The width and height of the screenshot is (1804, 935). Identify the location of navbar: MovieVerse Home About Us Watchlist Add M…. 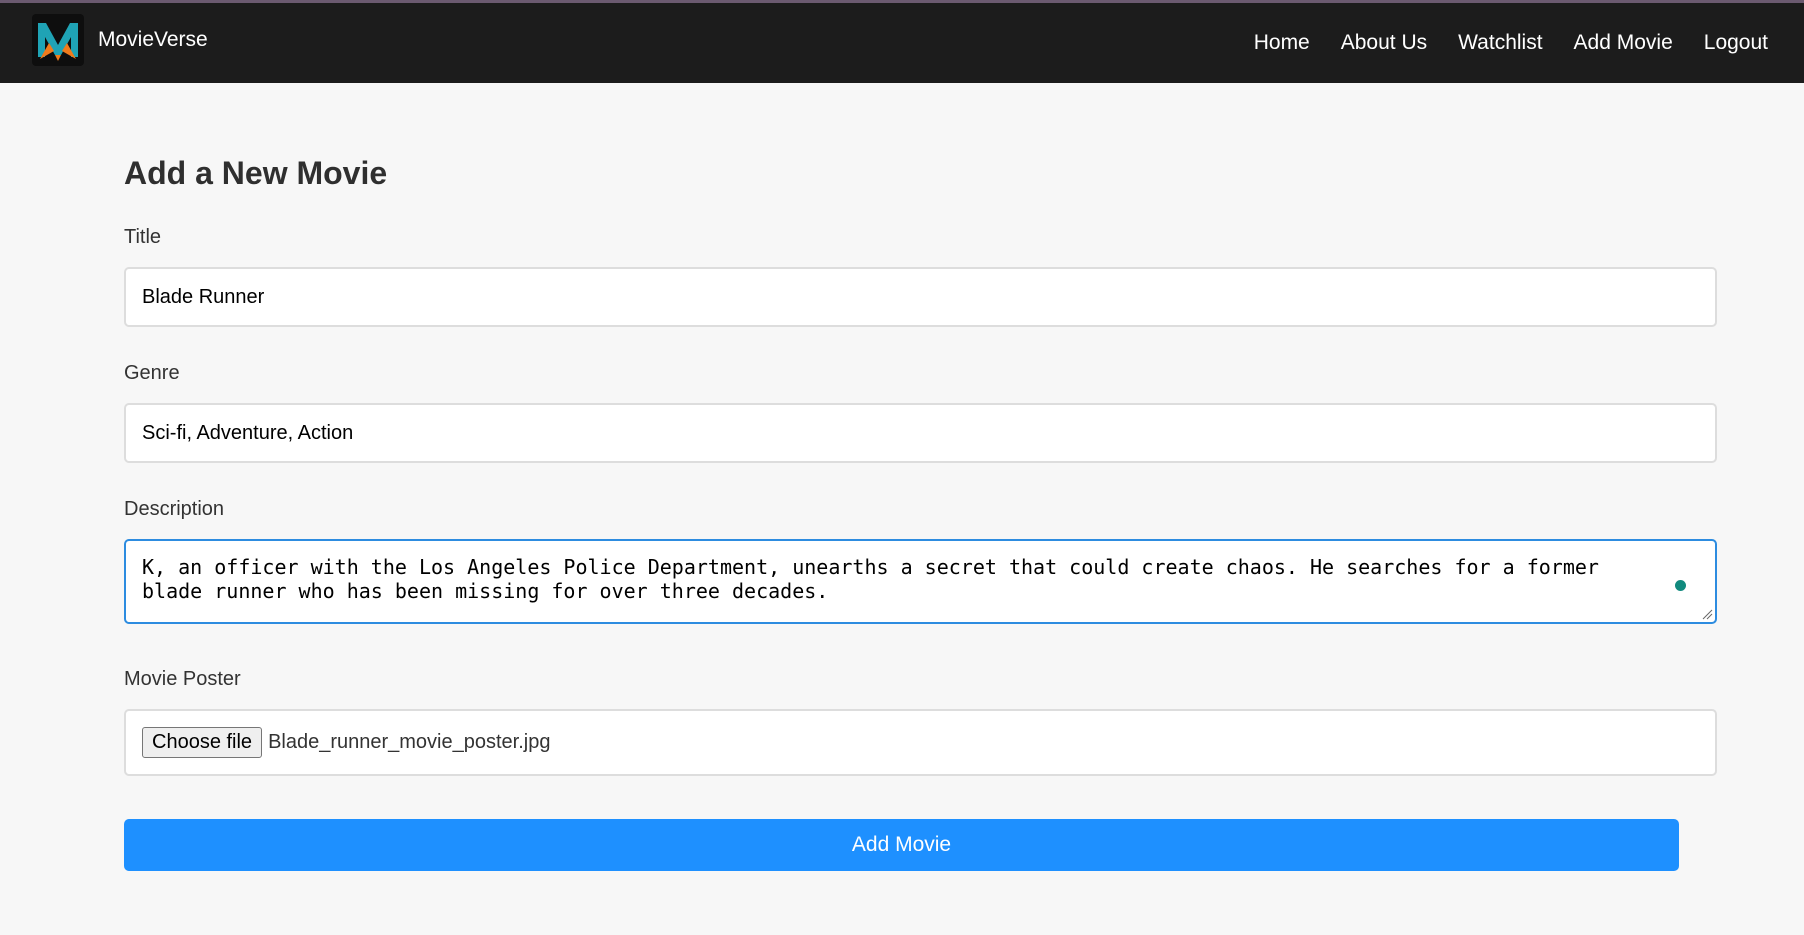
(902, 43).